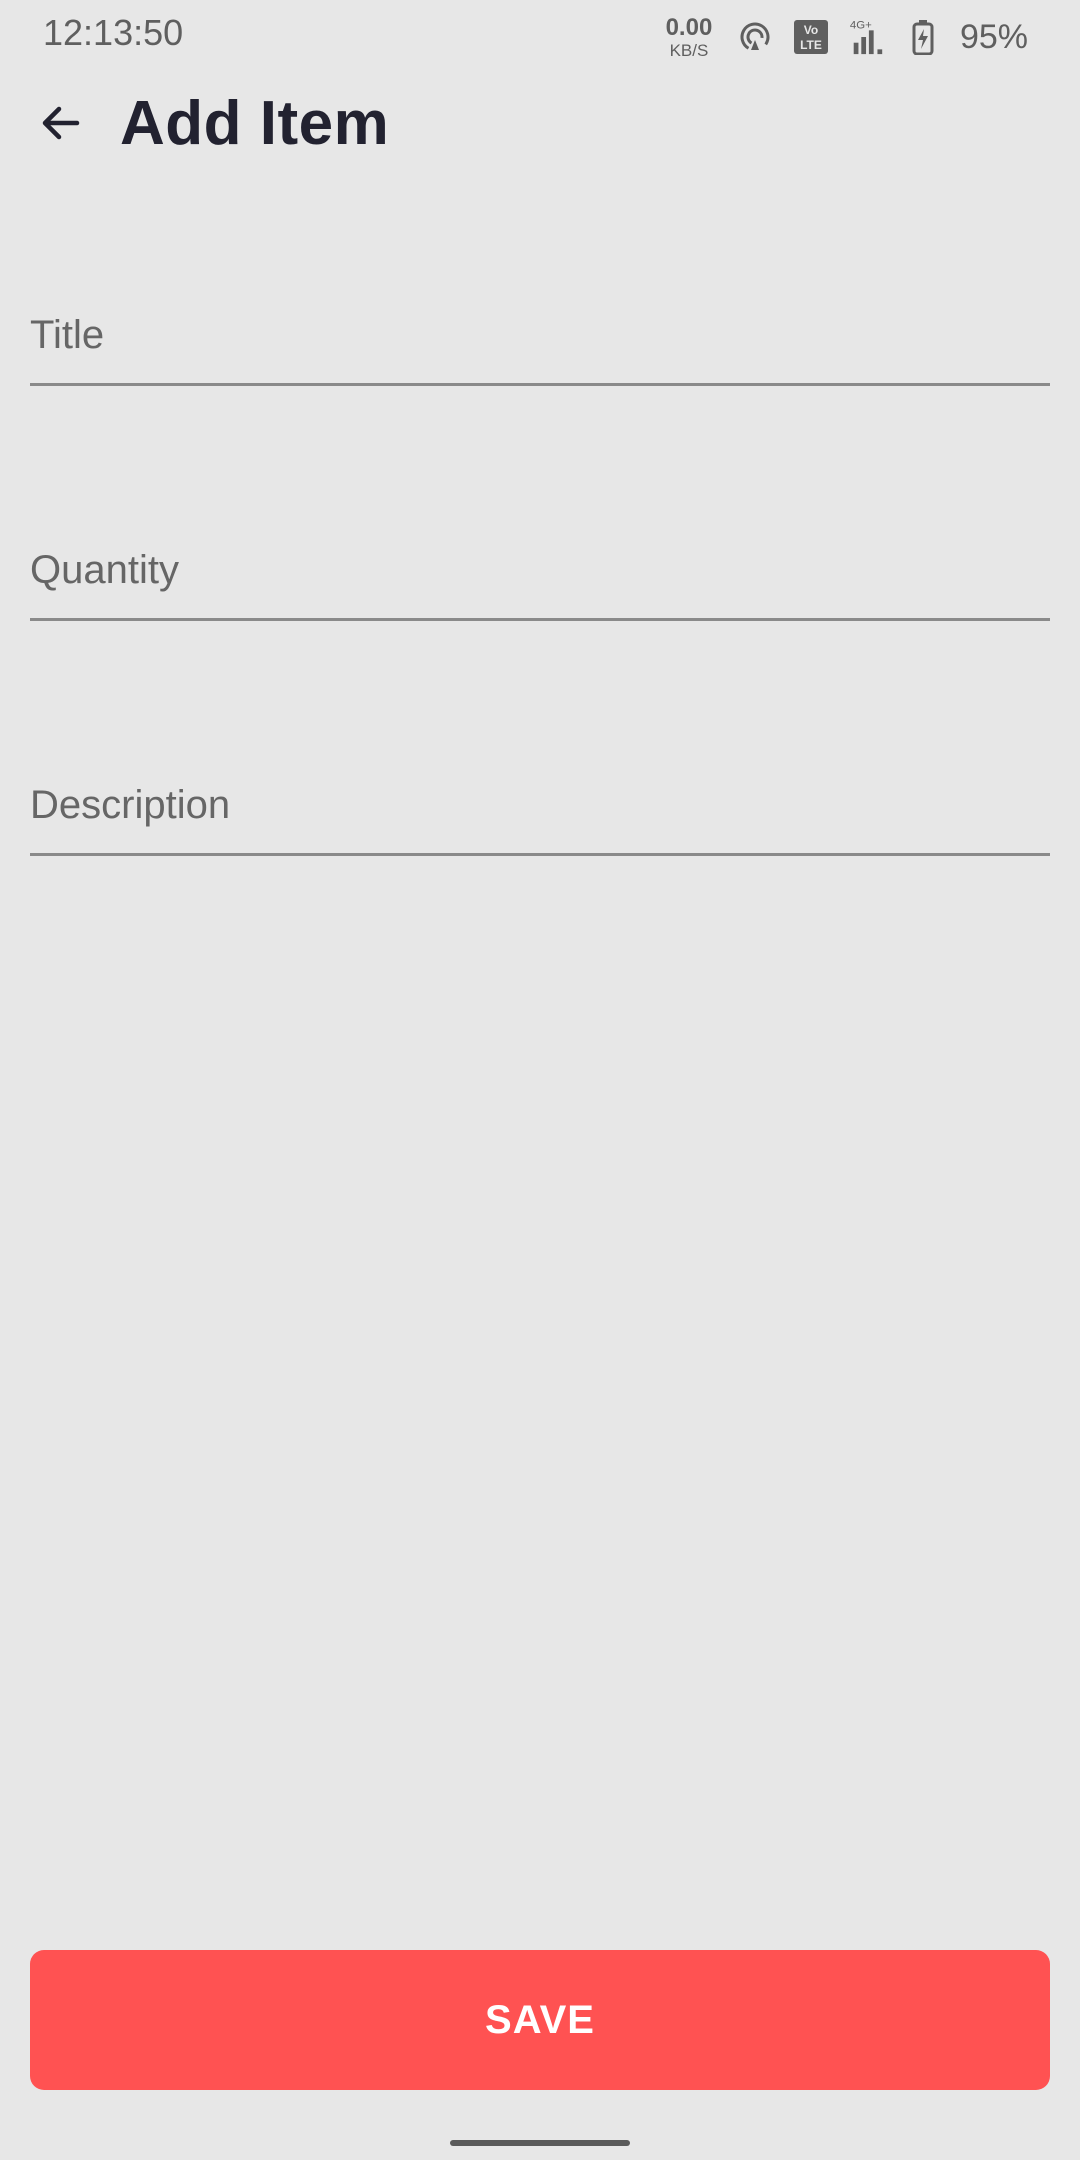 The height and width of the screenshot is (2160, 1080). I want to click on network-speed: 0.00 KB/S, so click(689, 36).